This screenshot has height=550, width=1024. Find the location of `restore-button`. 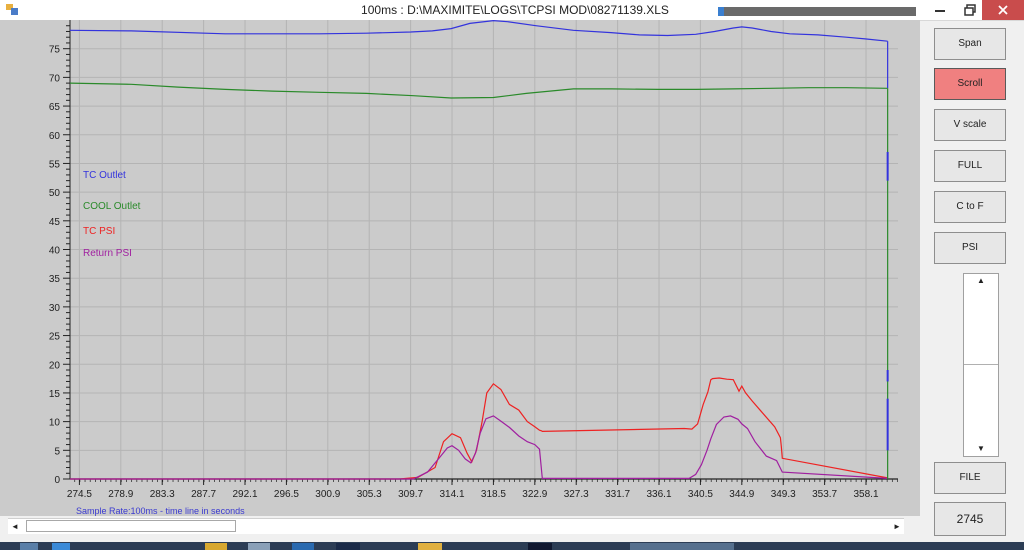

restore-button is located at coordinates (970, 10).